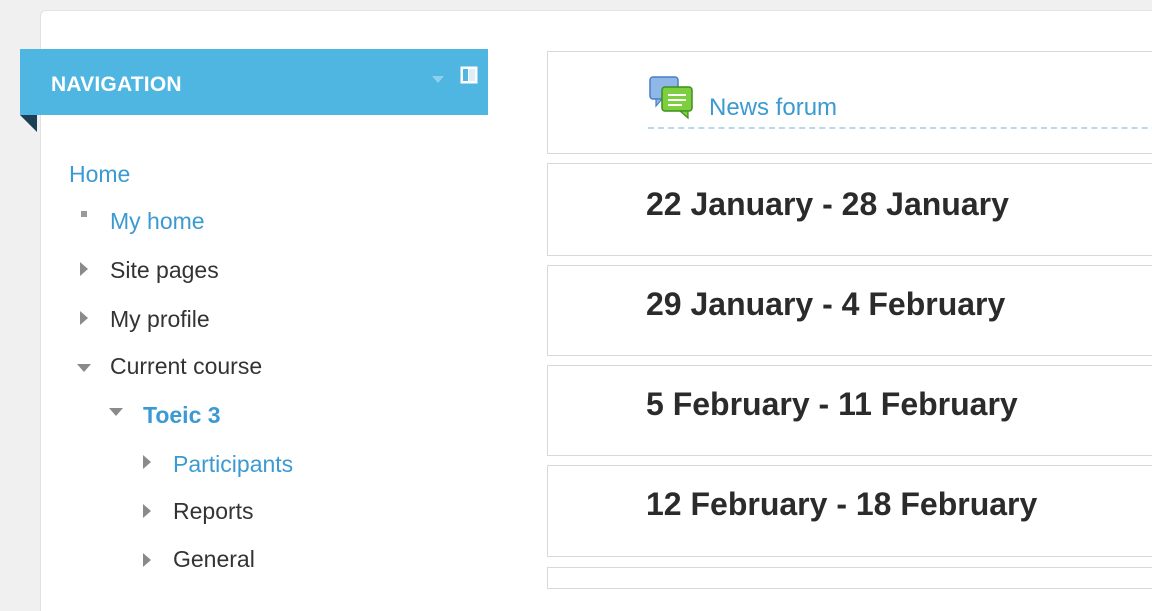 The height and width of the screenshot is (611, 1152). I want to click on nav-item-toeic-3: Toeic 3, so click(182, 415).